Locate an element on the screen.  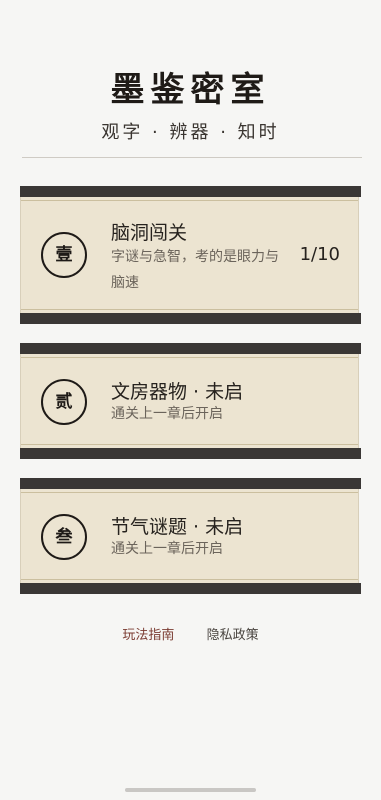
chapter-title: 节气谜题 · 未启 is located at coordinates (177, 527).